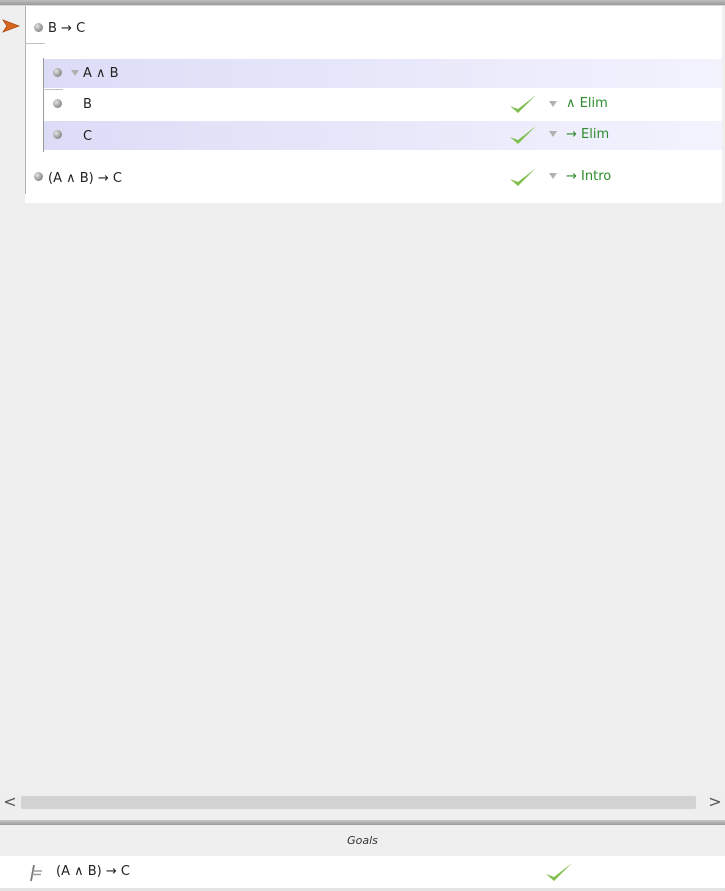  What do you see at coordinates (362, 822) in the screenshot?
I see `panel-splitter` at bounding box center [362, 822].